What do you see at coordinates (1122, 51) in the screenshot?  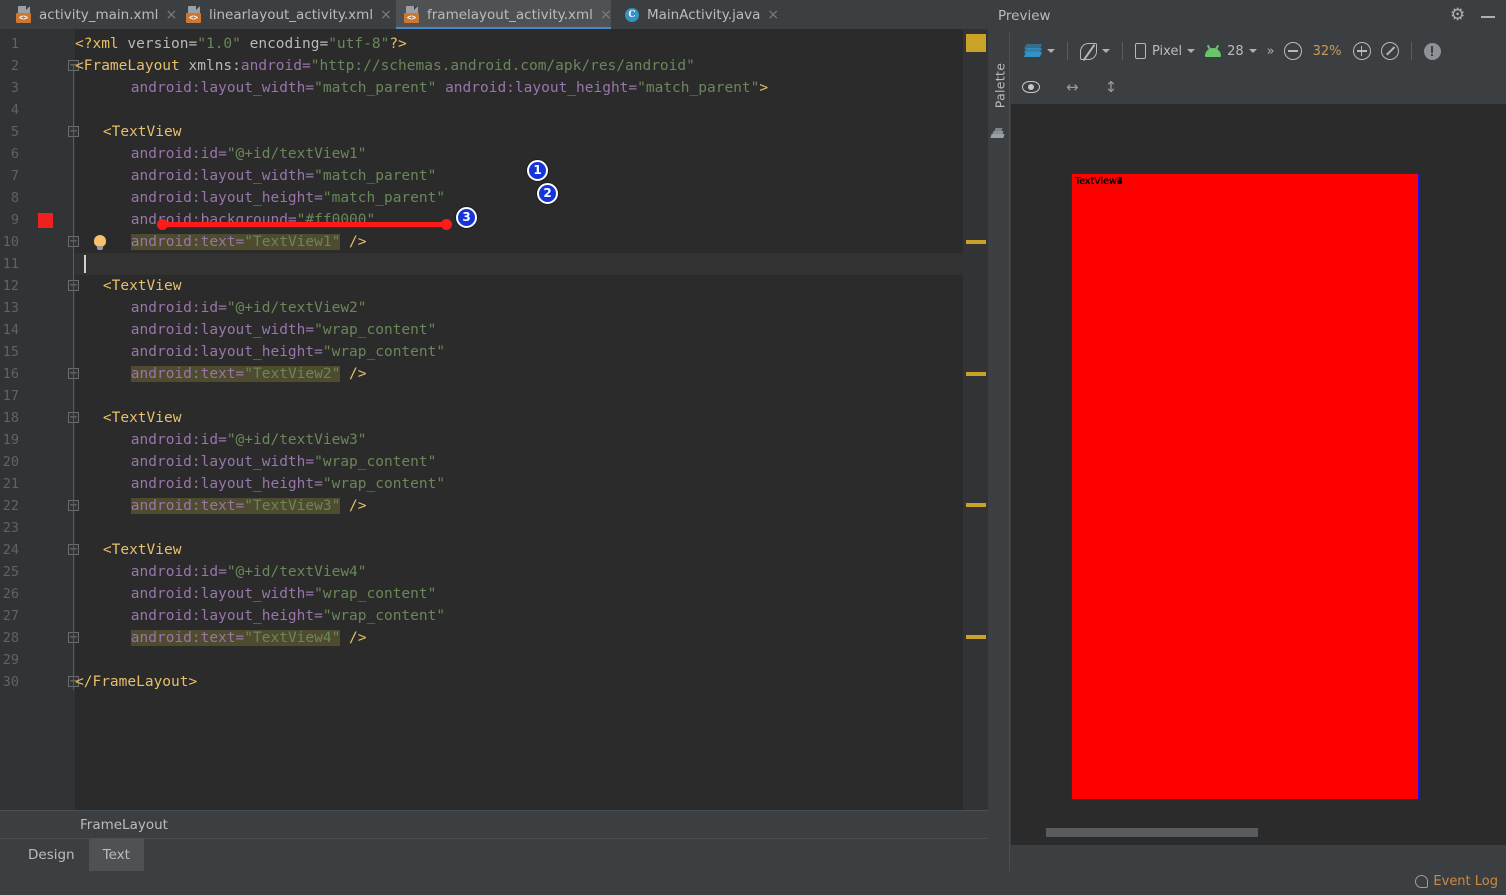 I see `toolbar-divider` at bounding box center [1122, 51].